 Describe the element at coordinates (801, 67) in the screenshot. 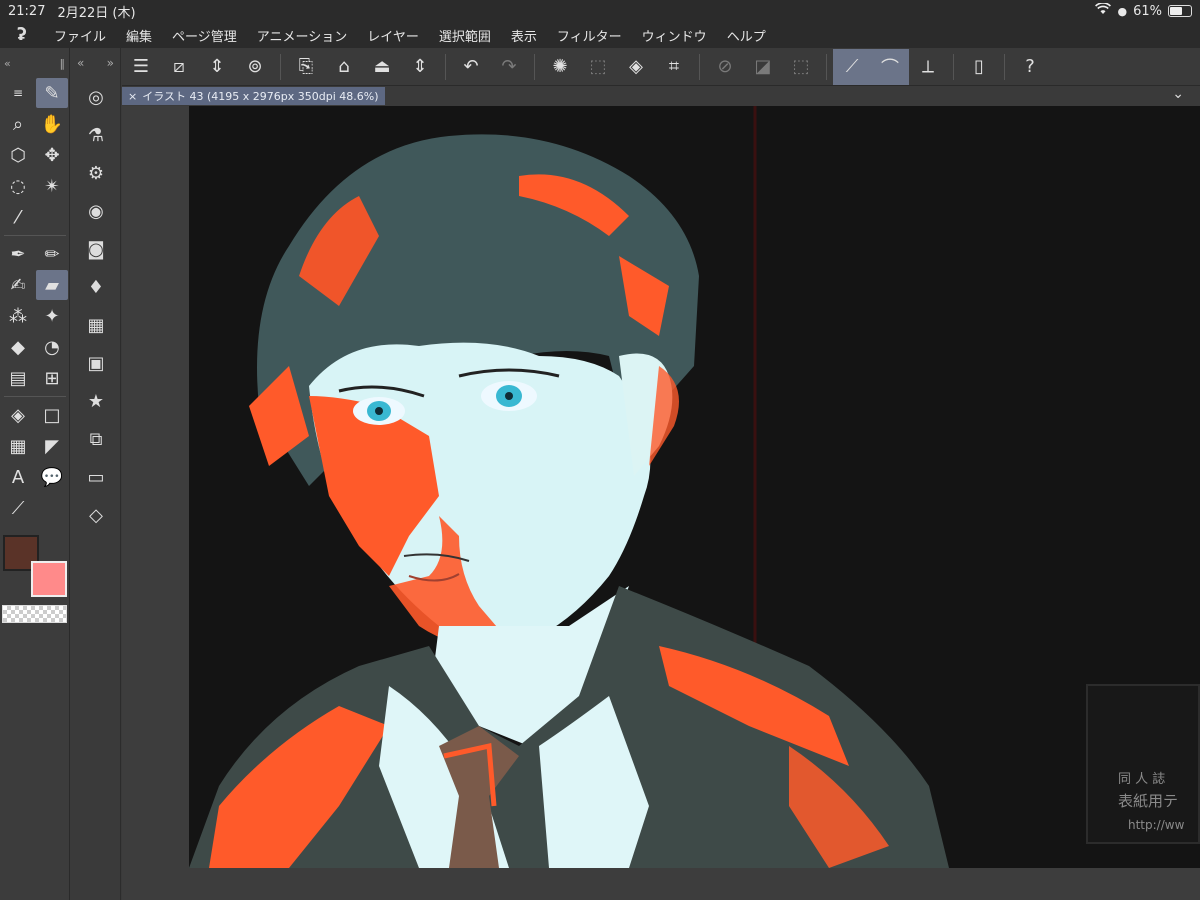

I see `deselect-icon: ⬚` at that location.